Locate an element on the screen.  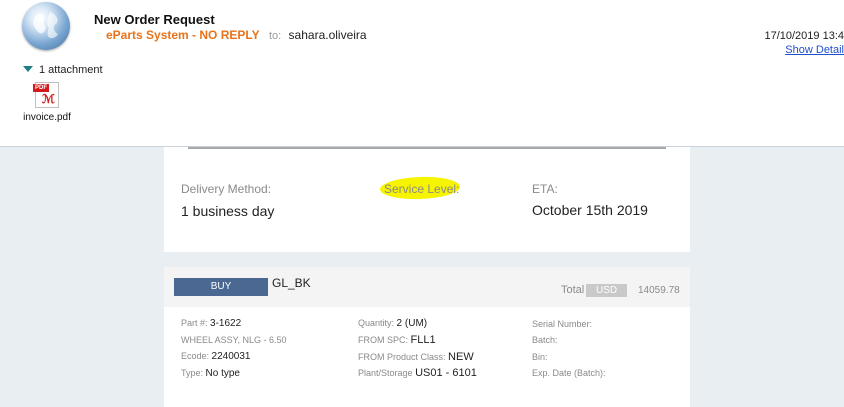
gl-code: GL_BK is located at coordinates (291, 283).